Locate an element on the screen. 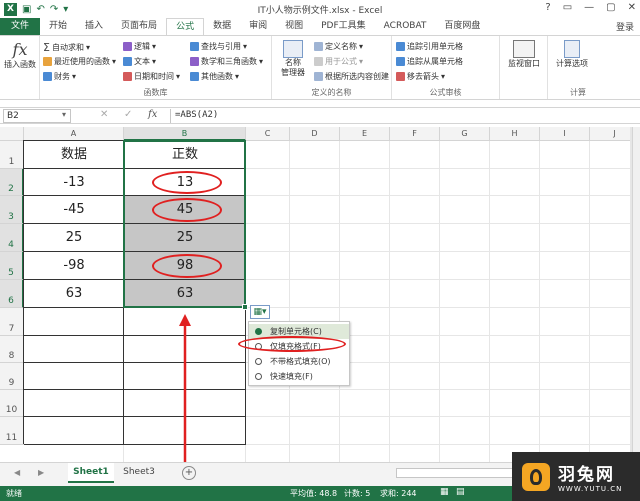  use-in-formula-button: 用于公式 ▾ is located at coordinates (338, 61).